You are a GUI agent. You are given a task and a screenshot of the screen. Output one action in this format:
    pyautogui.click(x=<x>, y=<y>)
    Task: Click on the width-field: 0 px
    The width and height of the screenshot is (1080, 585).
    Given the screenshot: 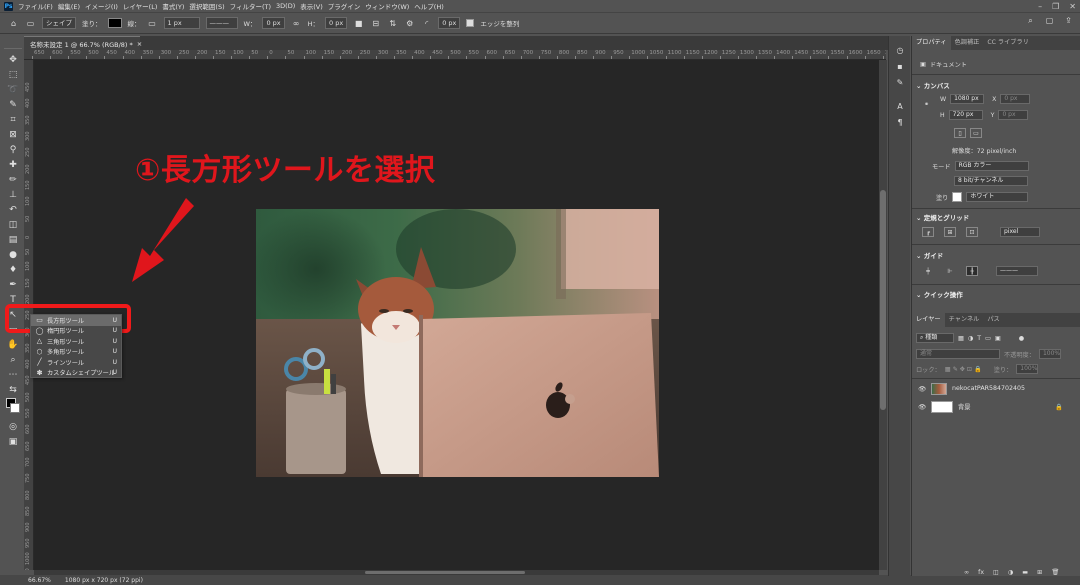 What is the action you would take?
    pyautogui.click(x=273, y=23)
    